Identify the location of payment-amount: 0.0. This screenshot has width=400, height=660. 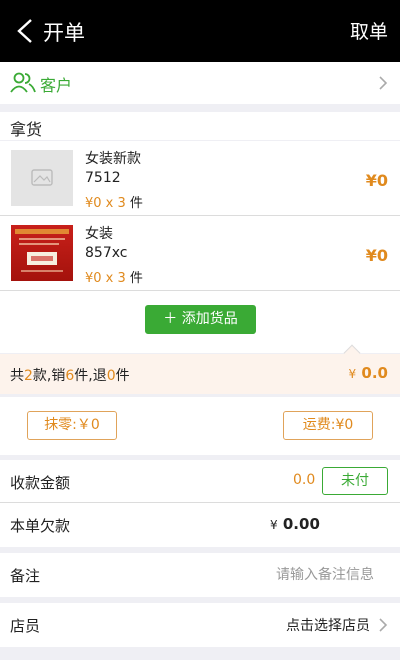
(304, 480).